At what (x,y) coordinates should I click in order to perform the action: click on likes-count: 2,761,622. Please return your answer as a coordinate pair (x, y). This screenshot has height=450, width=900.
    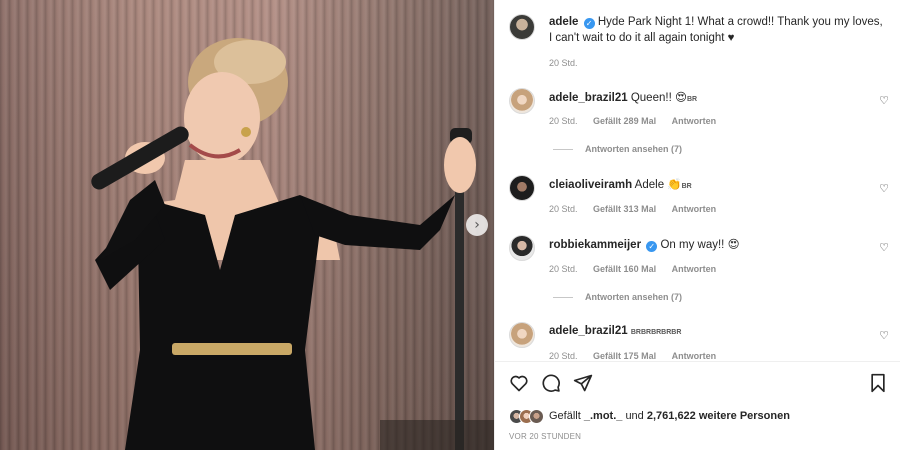
    Looking at the image, I should click on (671, 416).